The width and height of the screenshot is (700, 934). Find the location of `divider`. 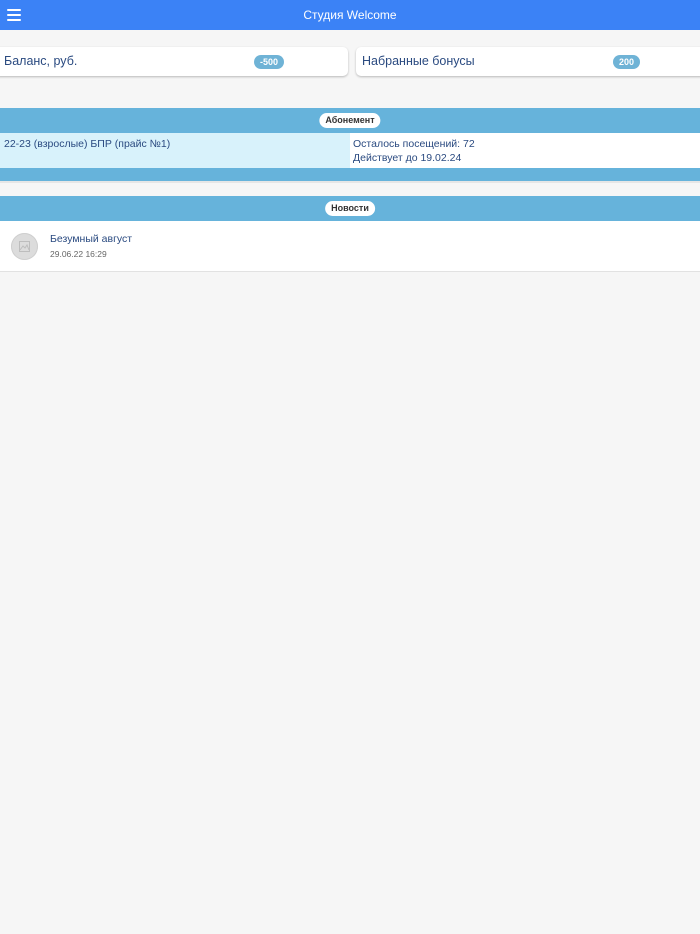

divider is located at coordinates (350, 182).